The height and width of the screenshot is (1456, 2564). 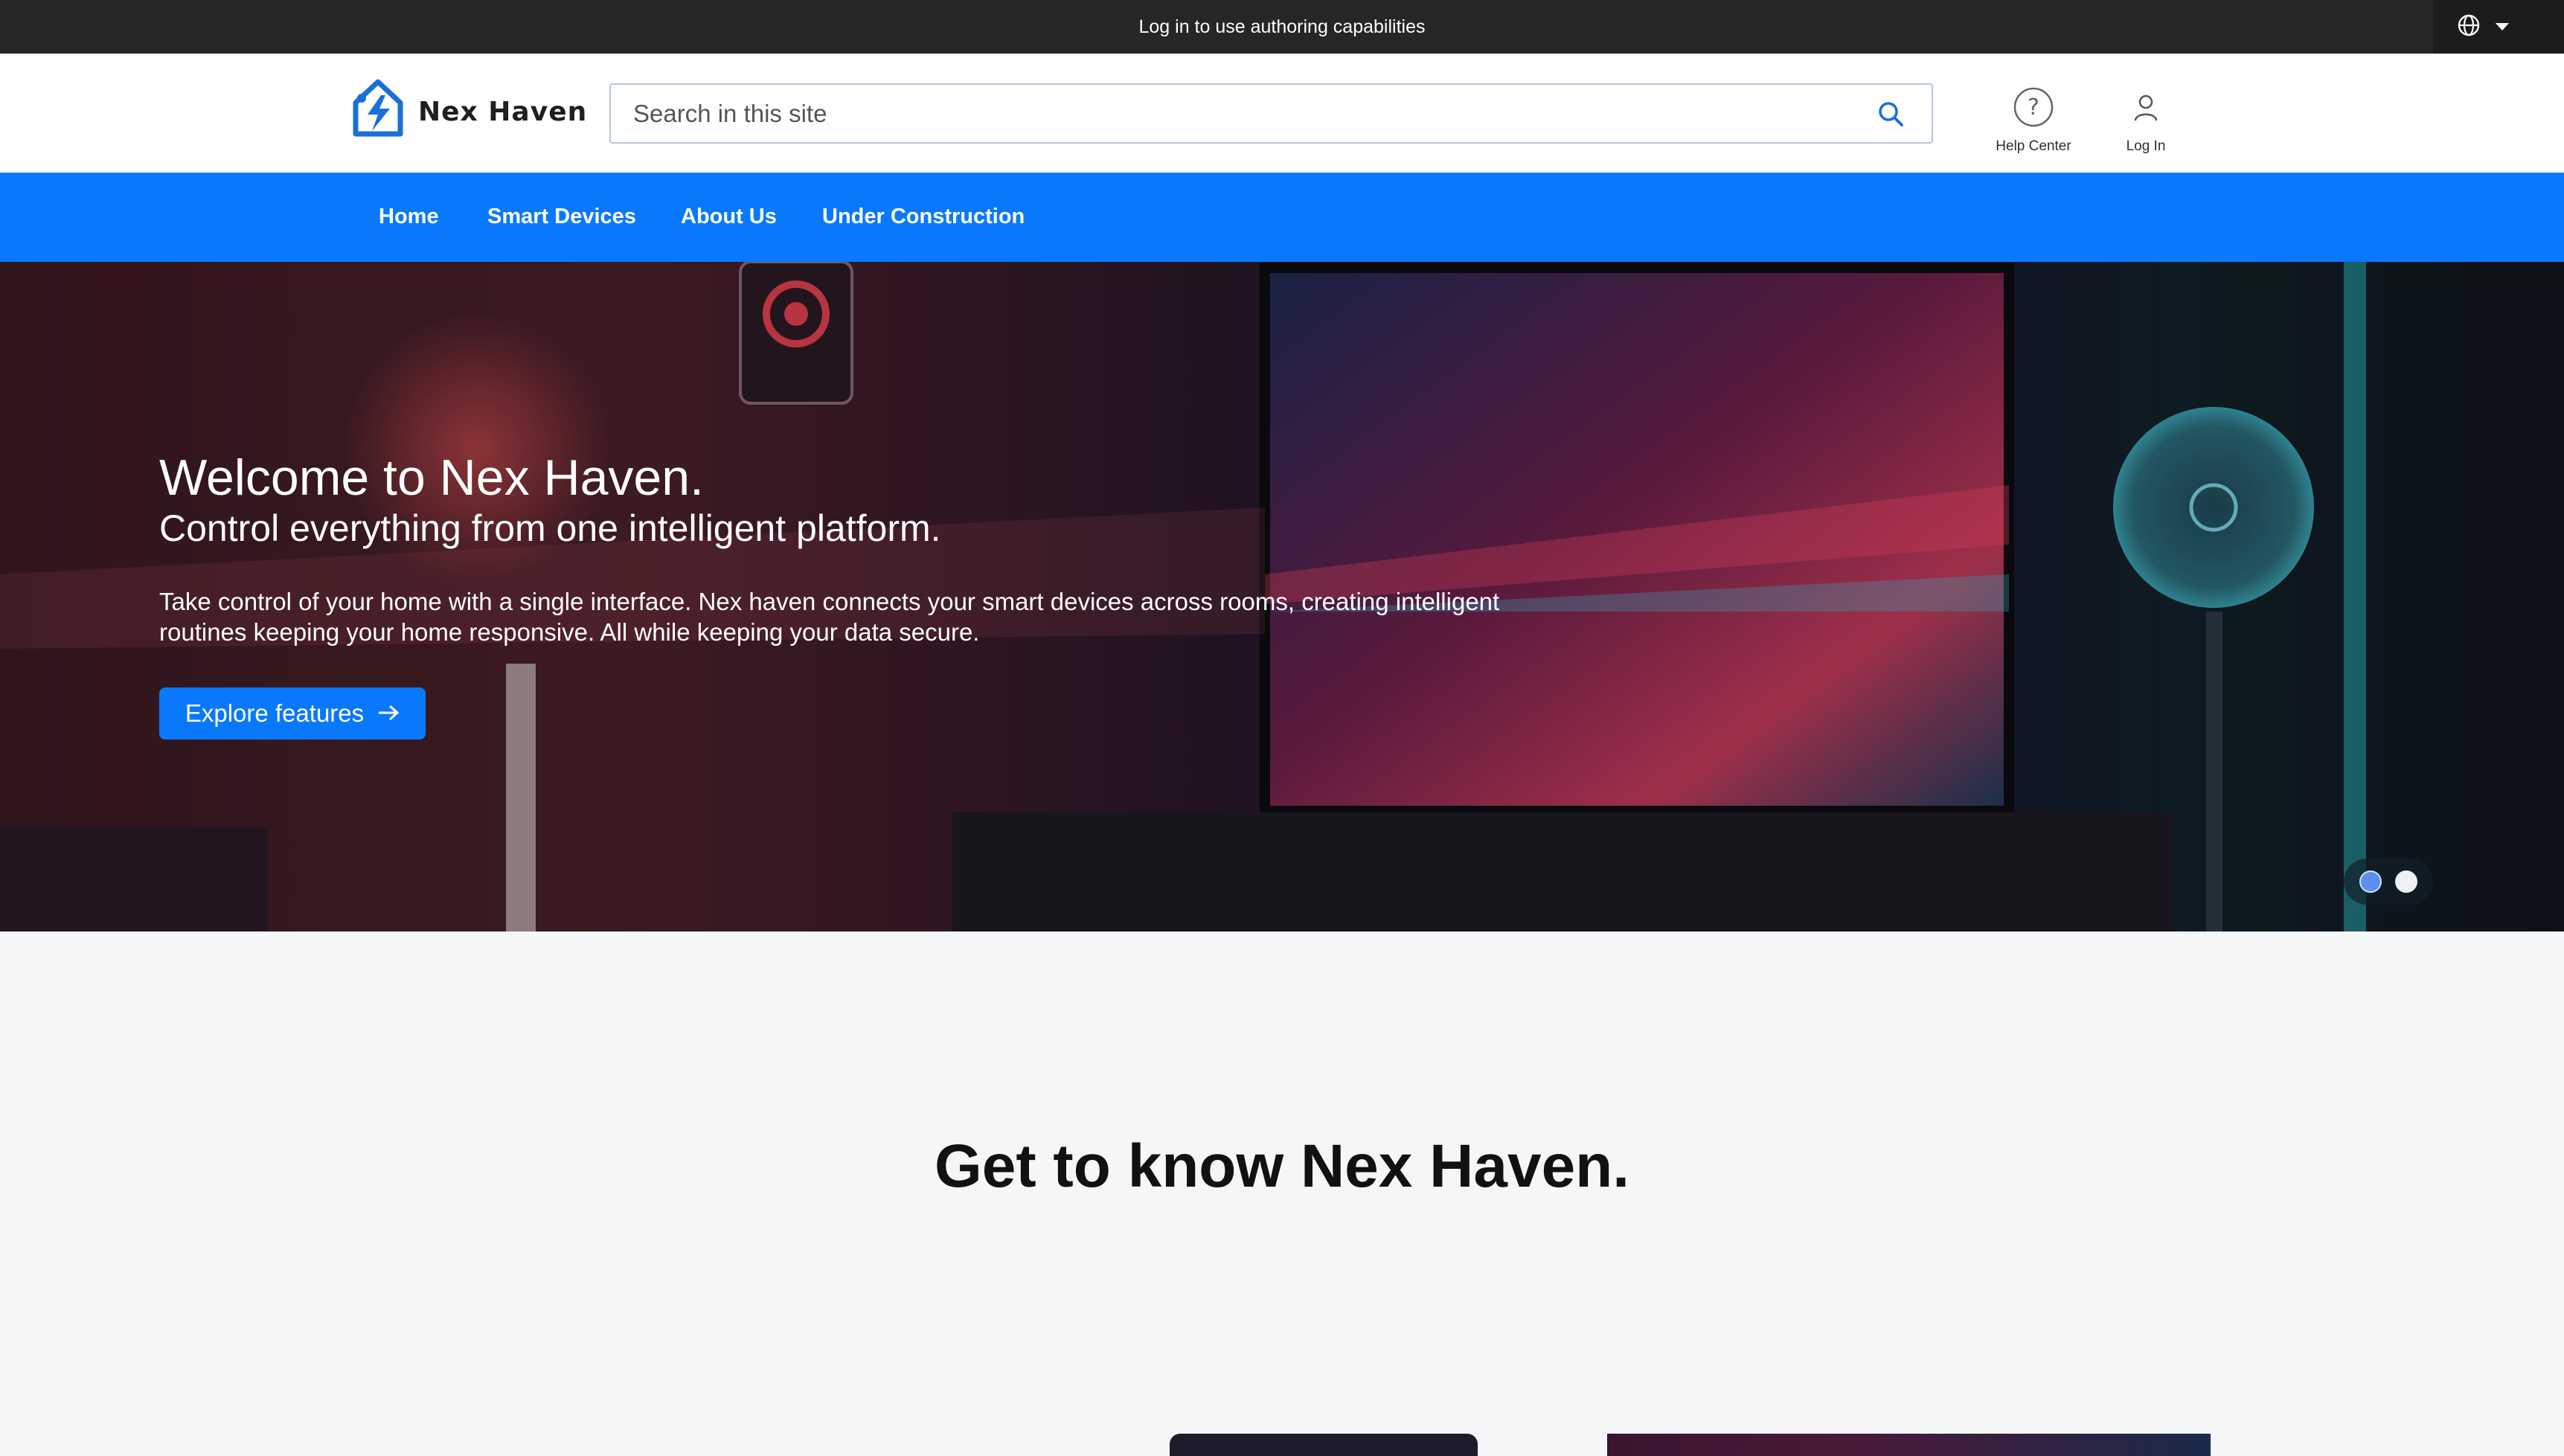 I want to click on search-box, so click(x=1271, y=113).